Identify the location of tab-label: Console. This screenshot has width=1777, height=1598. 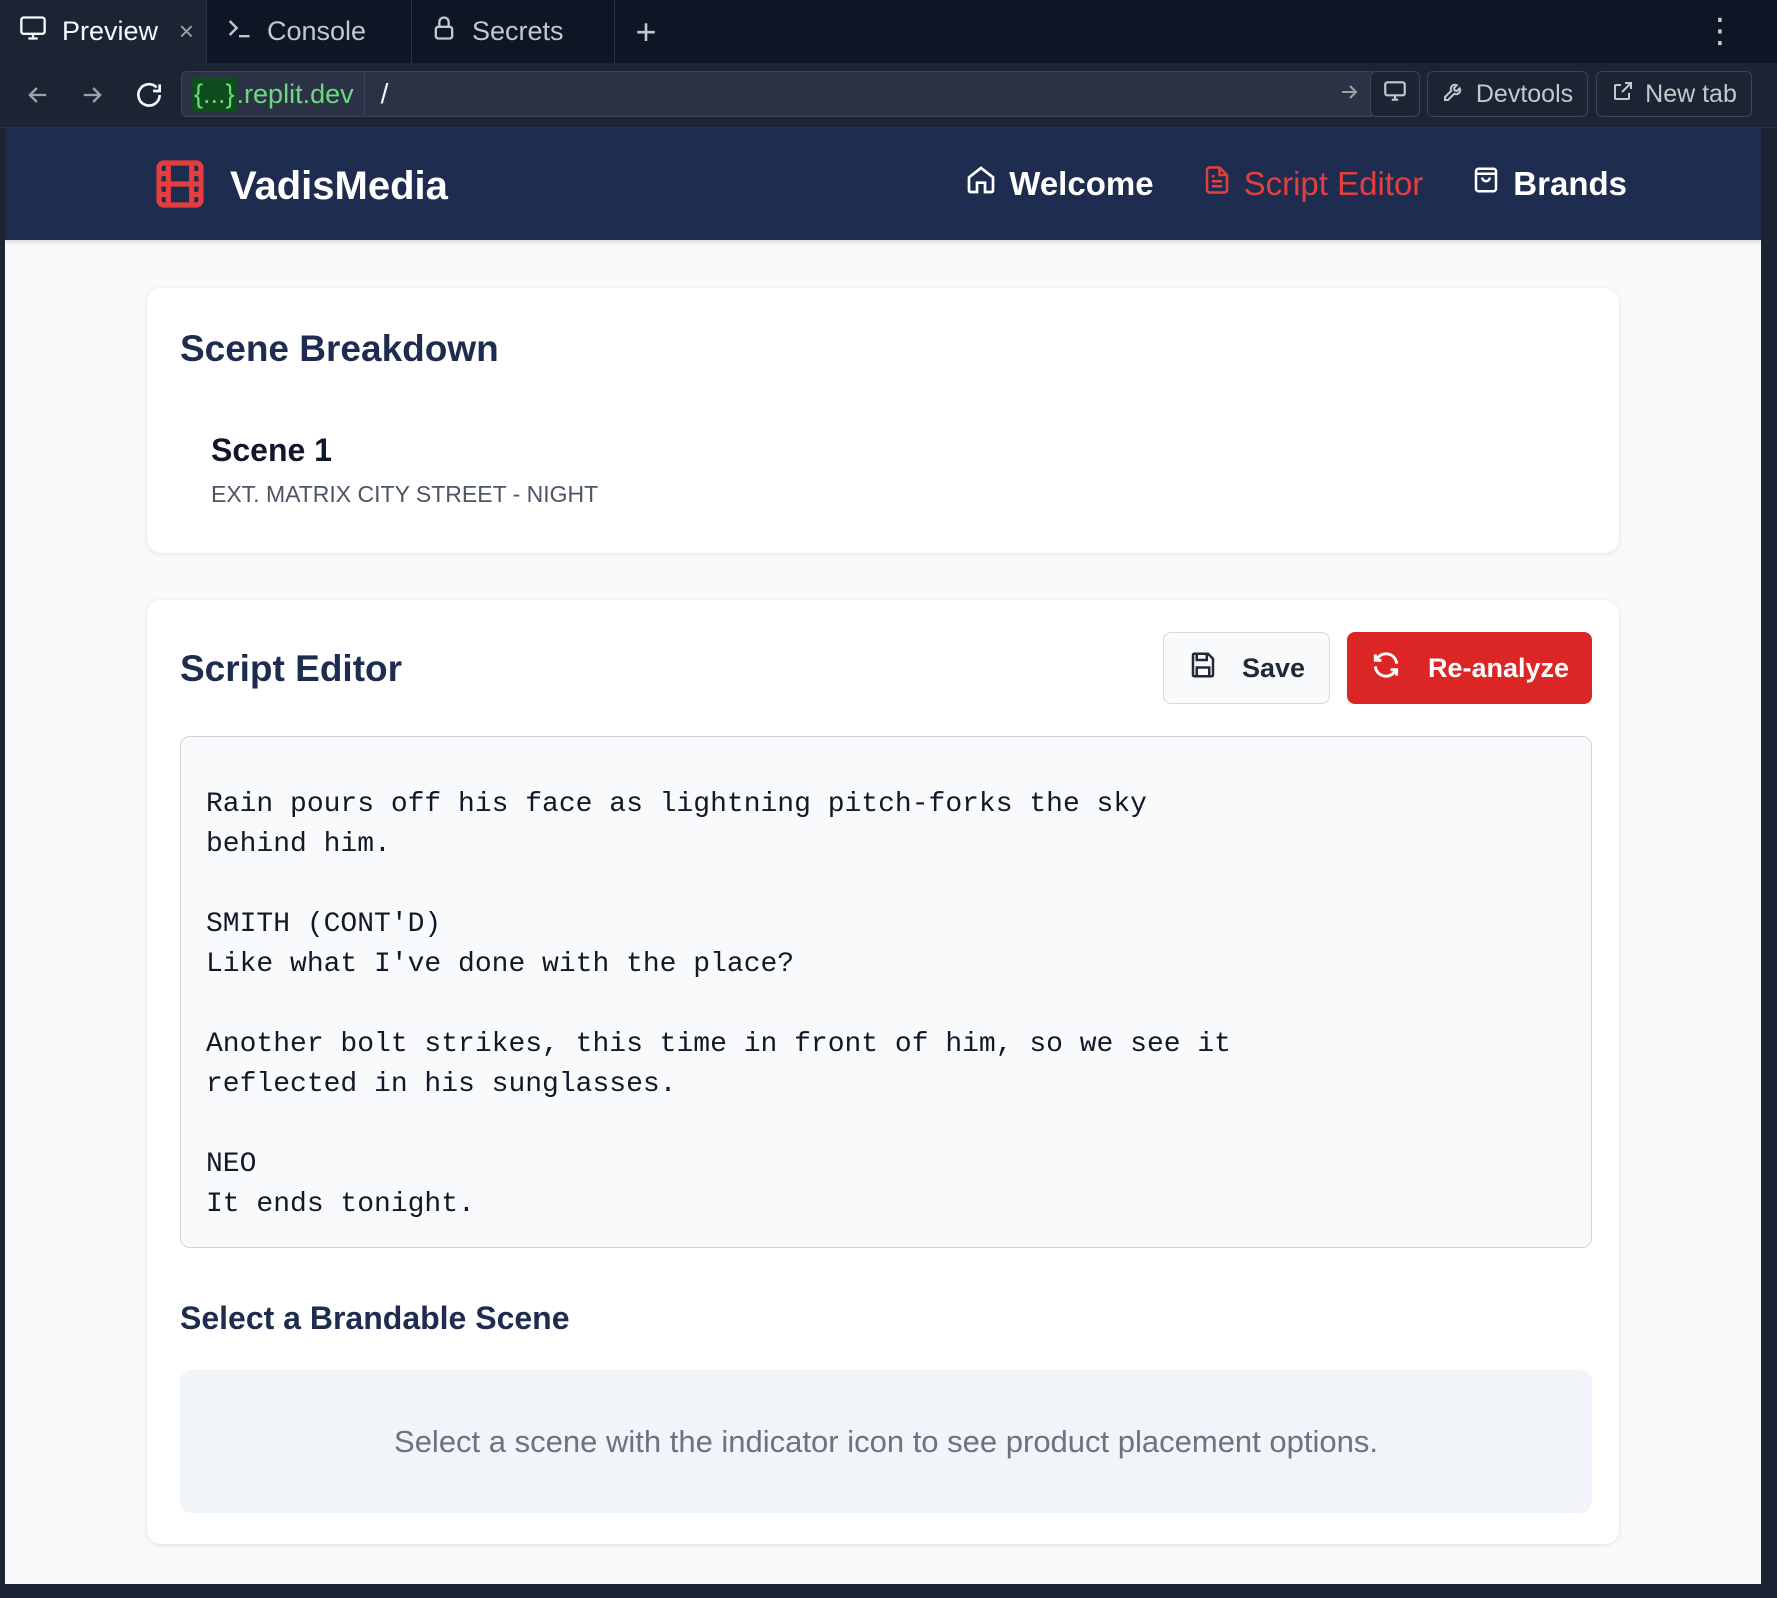
(317, 31).